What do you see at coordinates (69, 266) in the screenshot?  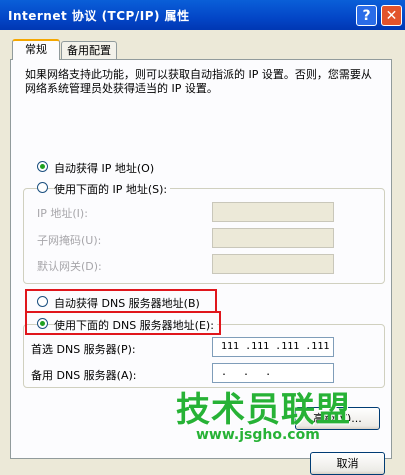 I see `default-gateway-label: 默认网关(D):` at bounding box center [69, 266].